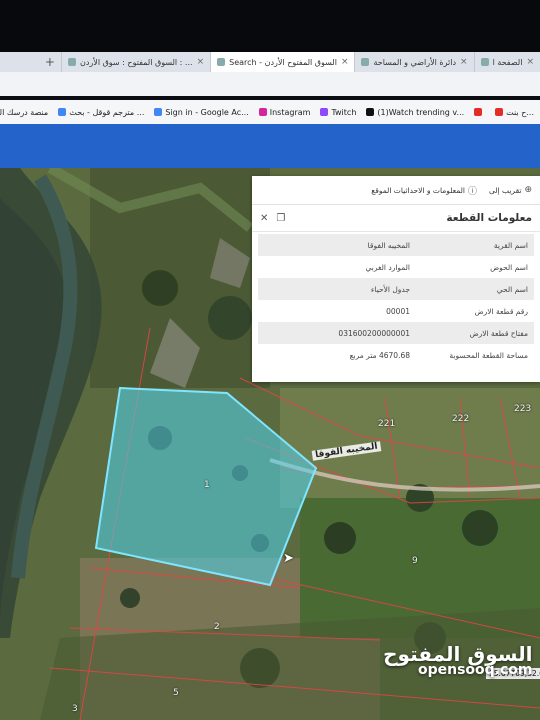  Describe the element at coordinates (176, 693) in the screenshot. I see `parcel-number-label: 5` at that location.